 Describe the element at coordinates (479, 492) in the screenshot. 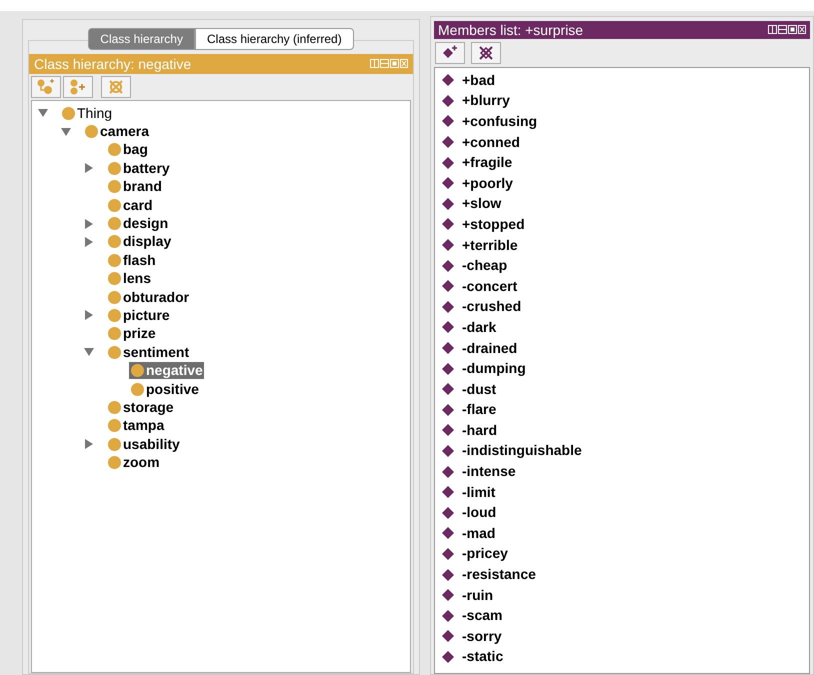

I see `member-item: -limit` at that location.